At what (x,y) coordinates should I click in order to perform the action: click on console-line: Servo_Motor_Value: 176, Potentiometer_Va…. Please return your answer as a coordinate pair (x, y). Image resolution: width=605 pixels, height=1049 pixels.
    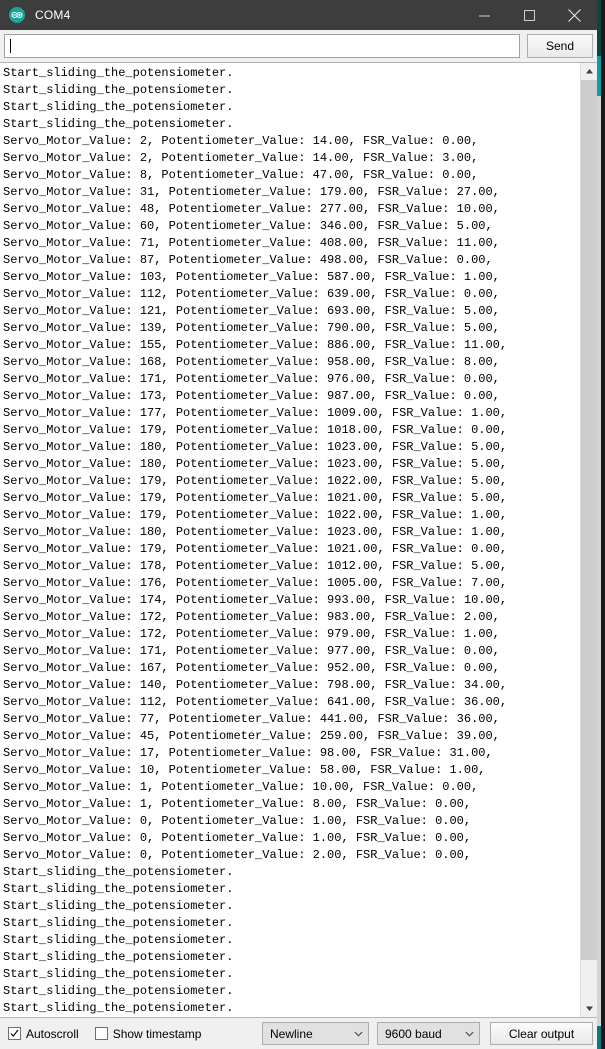
    Looking at the image, I should click on (255, 583).